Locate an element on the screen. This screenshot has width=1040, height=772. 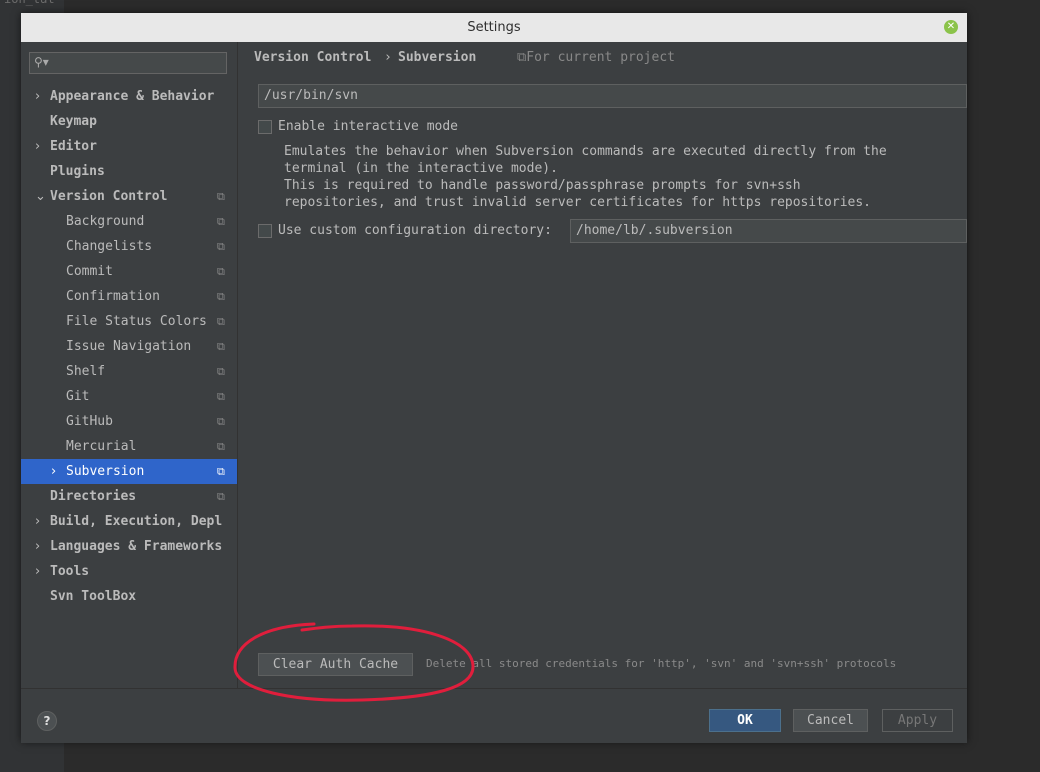
description-line-2: terminal (in the interactive mode). is located at coordinates (421, 168).